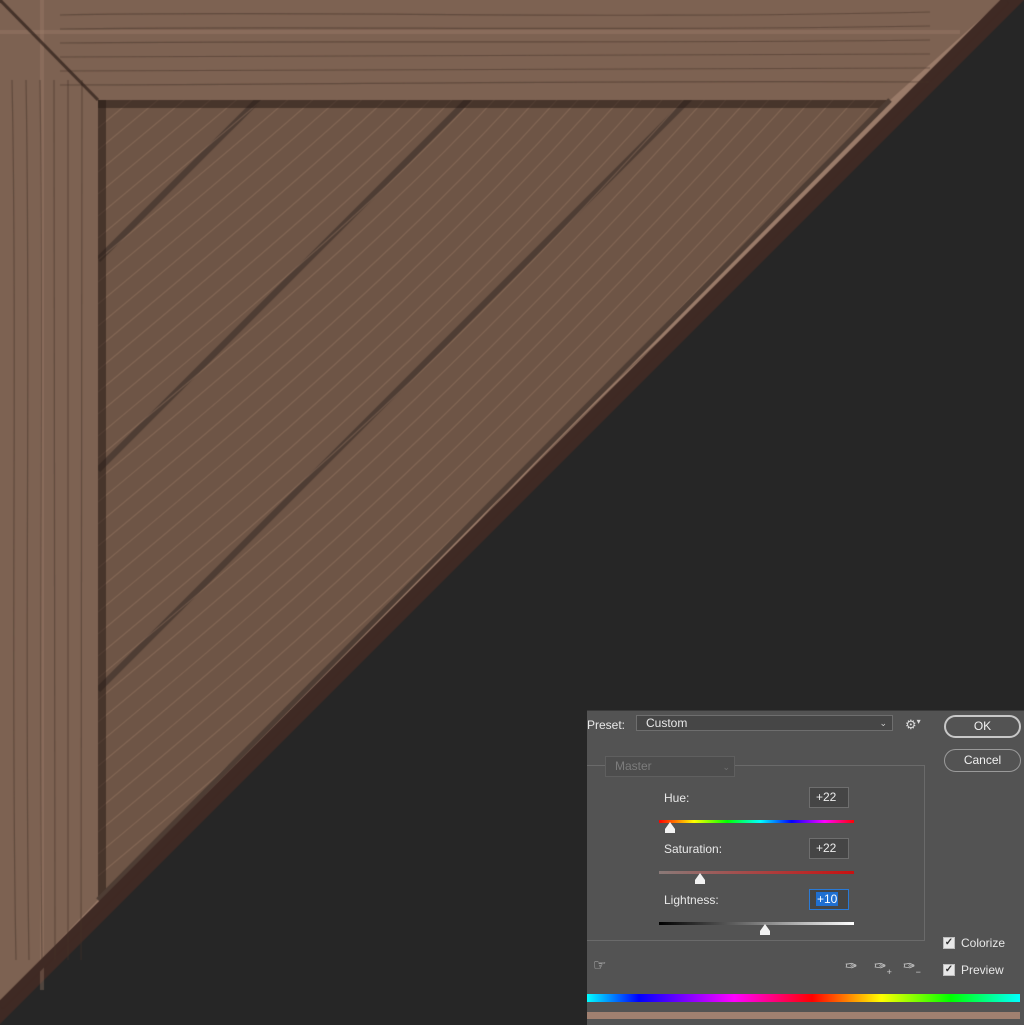 Image resolution: width=1024 pixels, height=1025 pixels. What do you see at coordinates (826, 848) in the screenshot?
I see `saturation-value: +22` at bounding box center [826, 848].